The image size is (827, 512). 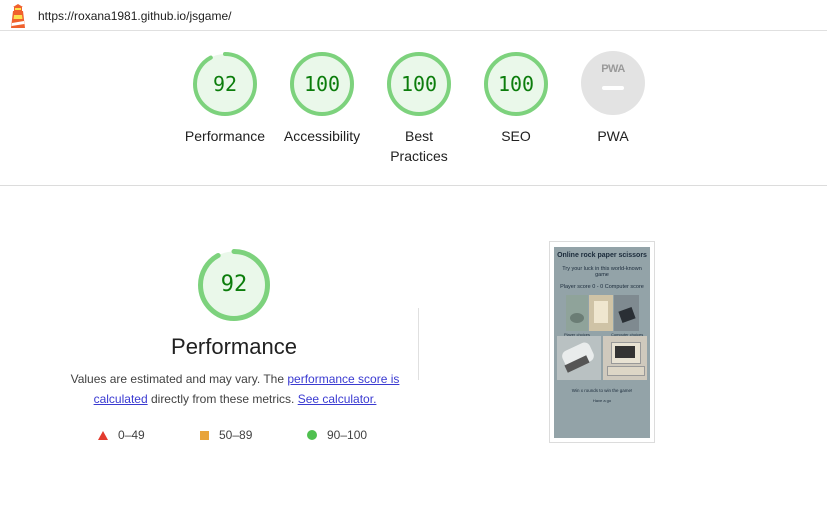 I want to click on circle-icon, so click(x=312, y=435).